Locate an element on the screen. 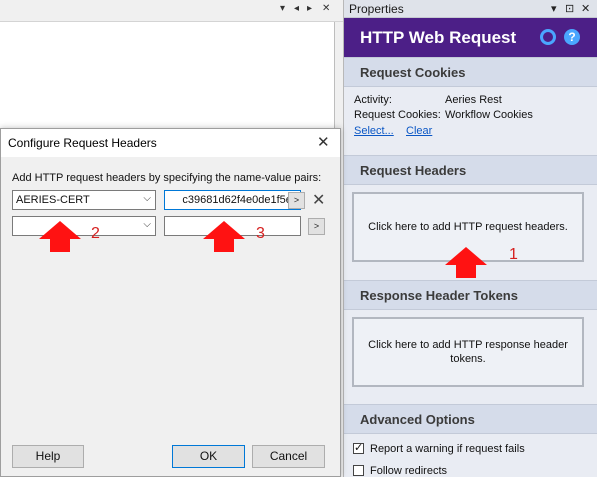 This screenshot has width=597, height=477. clear-link: Clear is located at coordinates (419, 131).